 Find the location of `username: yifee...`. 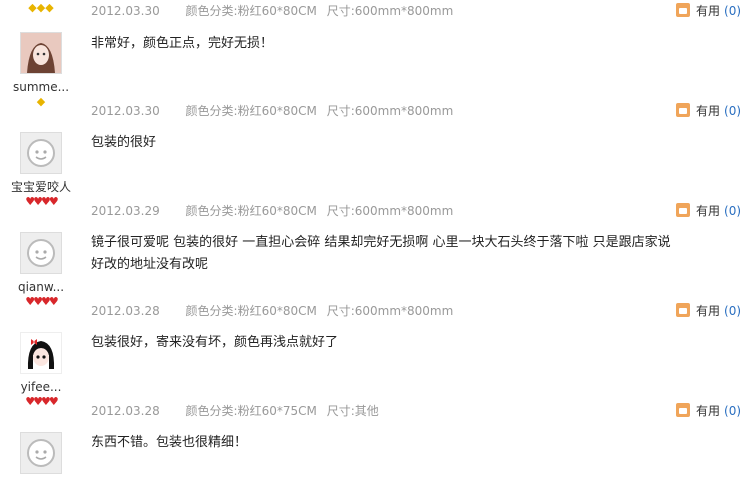

username: yifee... is located at coordinates (41, 387).